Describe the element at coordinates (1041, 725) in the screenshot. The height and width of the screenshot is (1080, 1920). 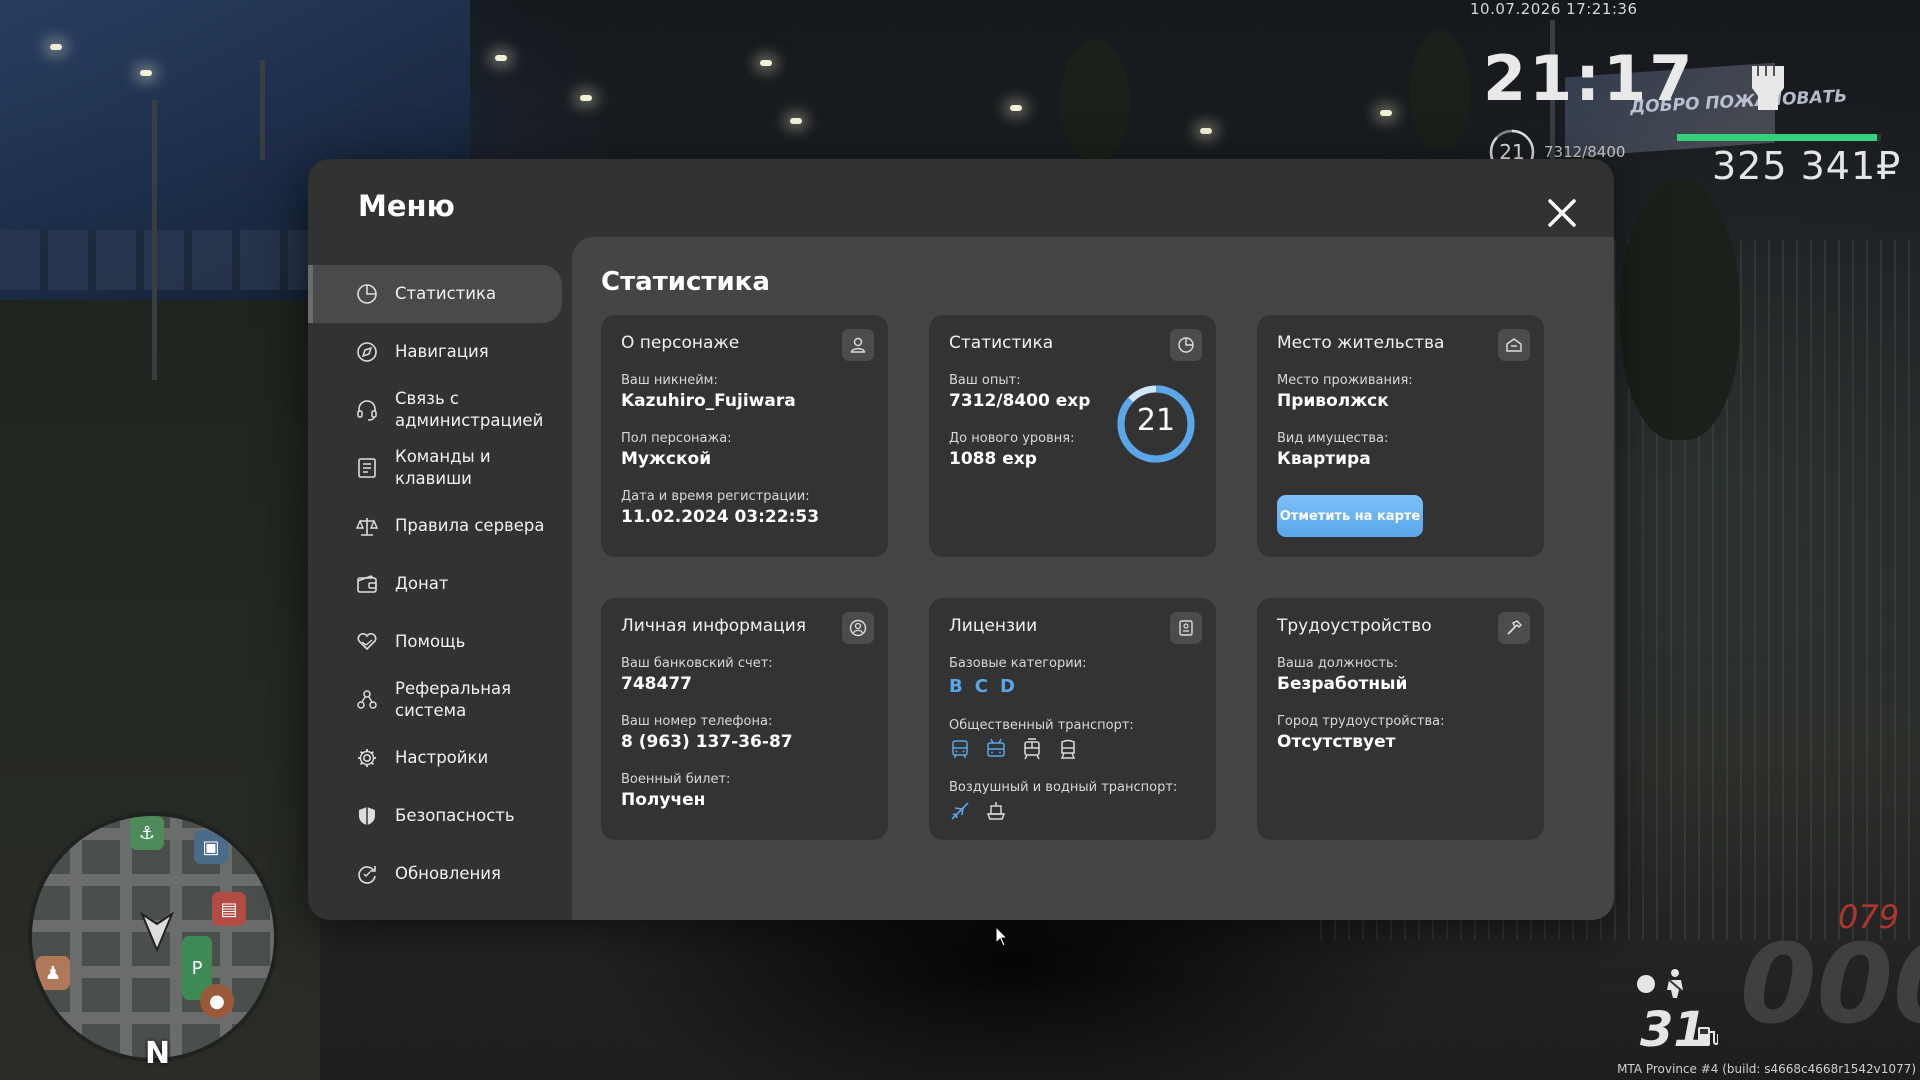
I see `public-transport-label: Общественный транспорт:` at that location.